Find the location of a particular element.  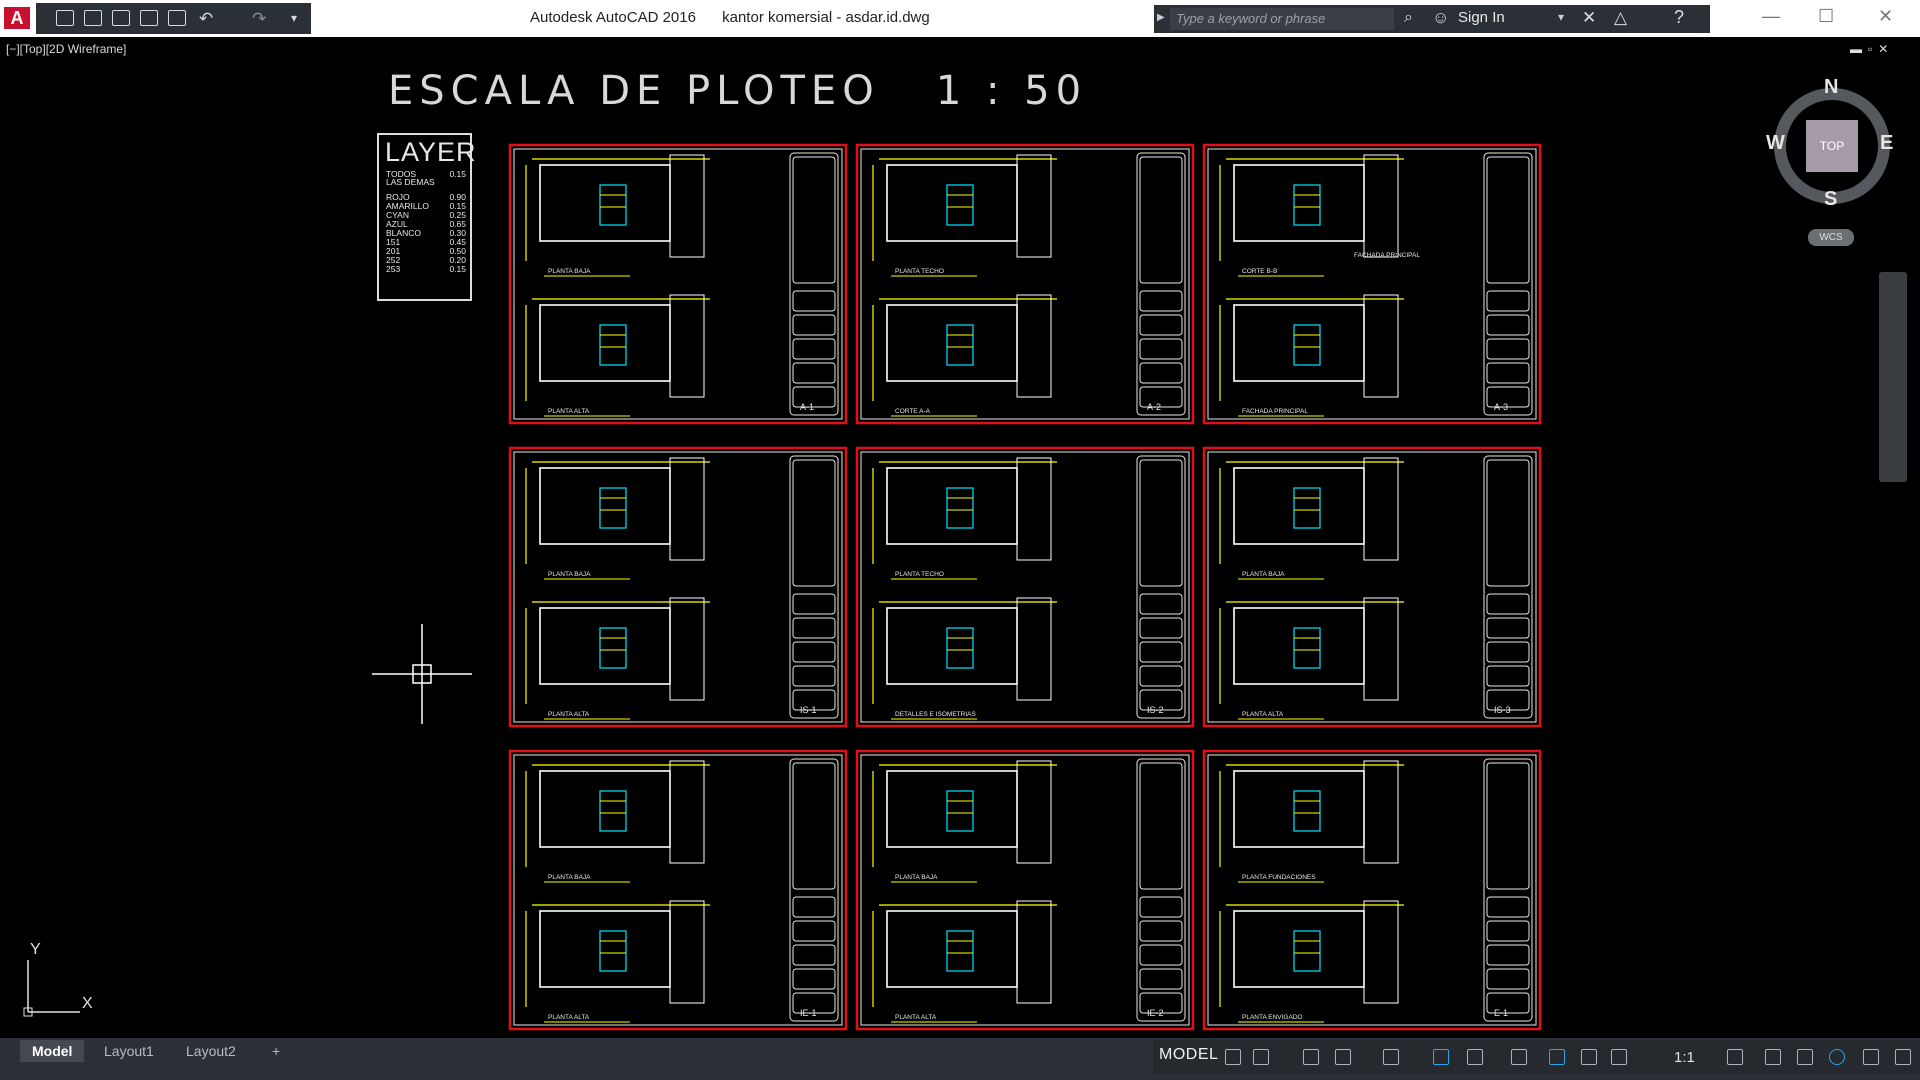

maximize-icon: ☐ is located at coordinates (1826, 16).